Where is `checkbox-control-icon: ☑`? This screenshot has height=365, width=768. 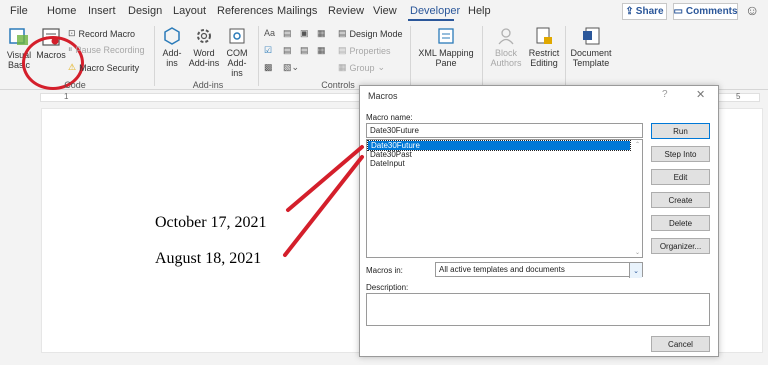
checkbox-control-icon: ☑ is located at coordinates (268, 50).